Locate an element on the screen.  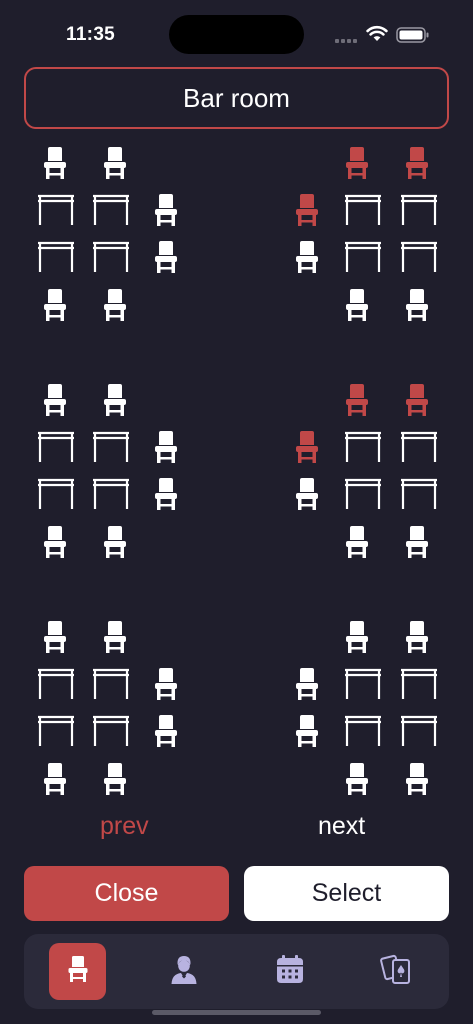
cellular-signal-icon is located at coordinates (347, 40).